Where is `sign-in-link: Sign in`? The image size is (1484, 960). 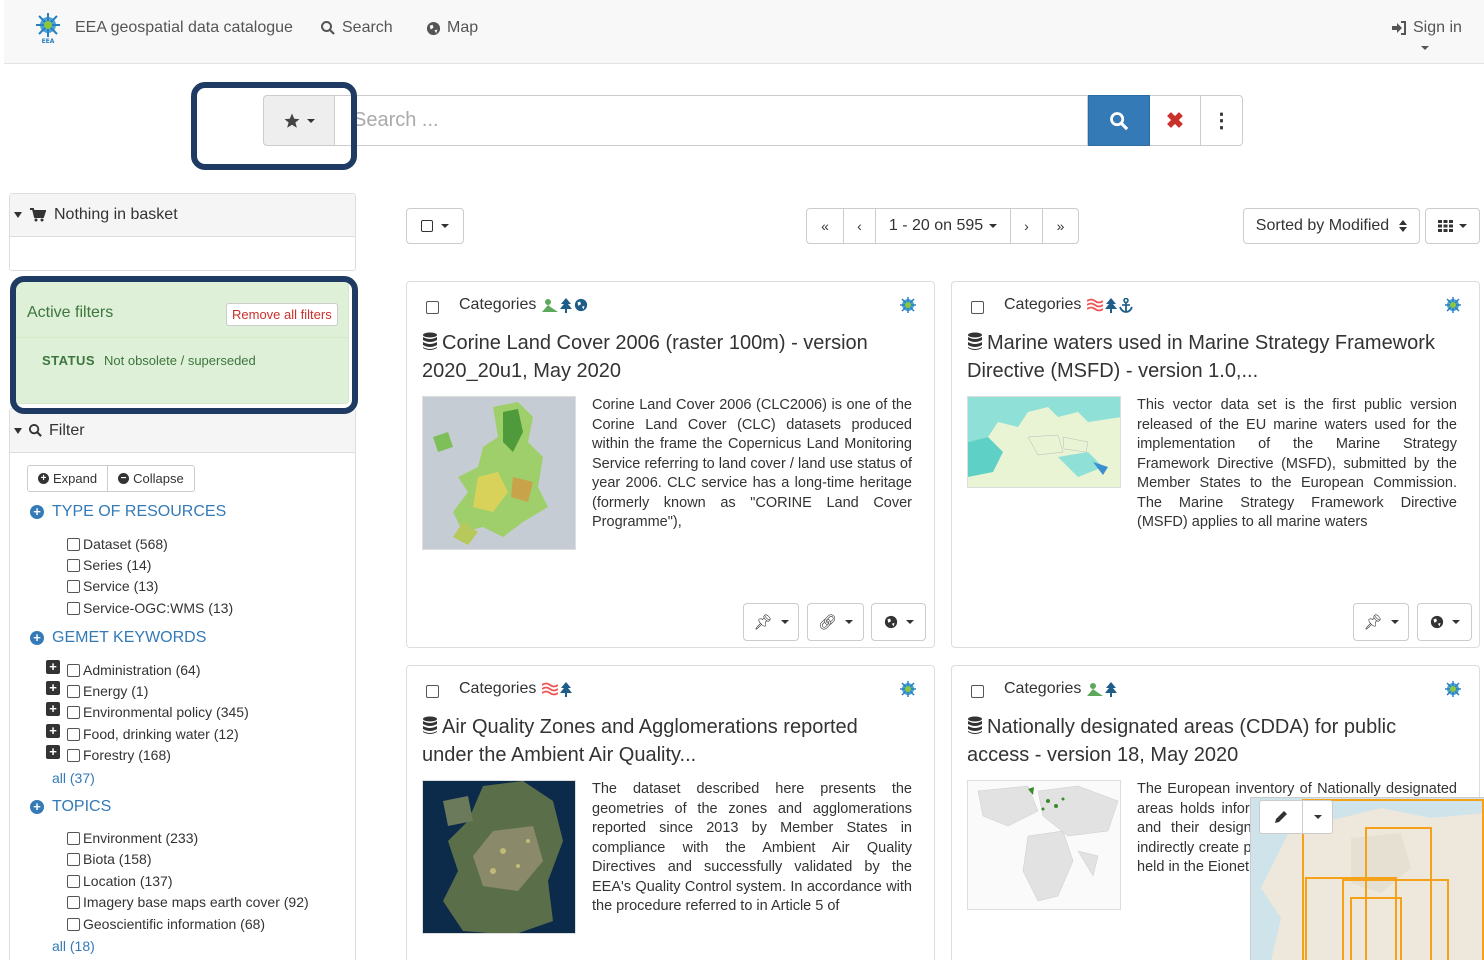 sign-in-link: Sign in is located at coordinates (1426, 28).